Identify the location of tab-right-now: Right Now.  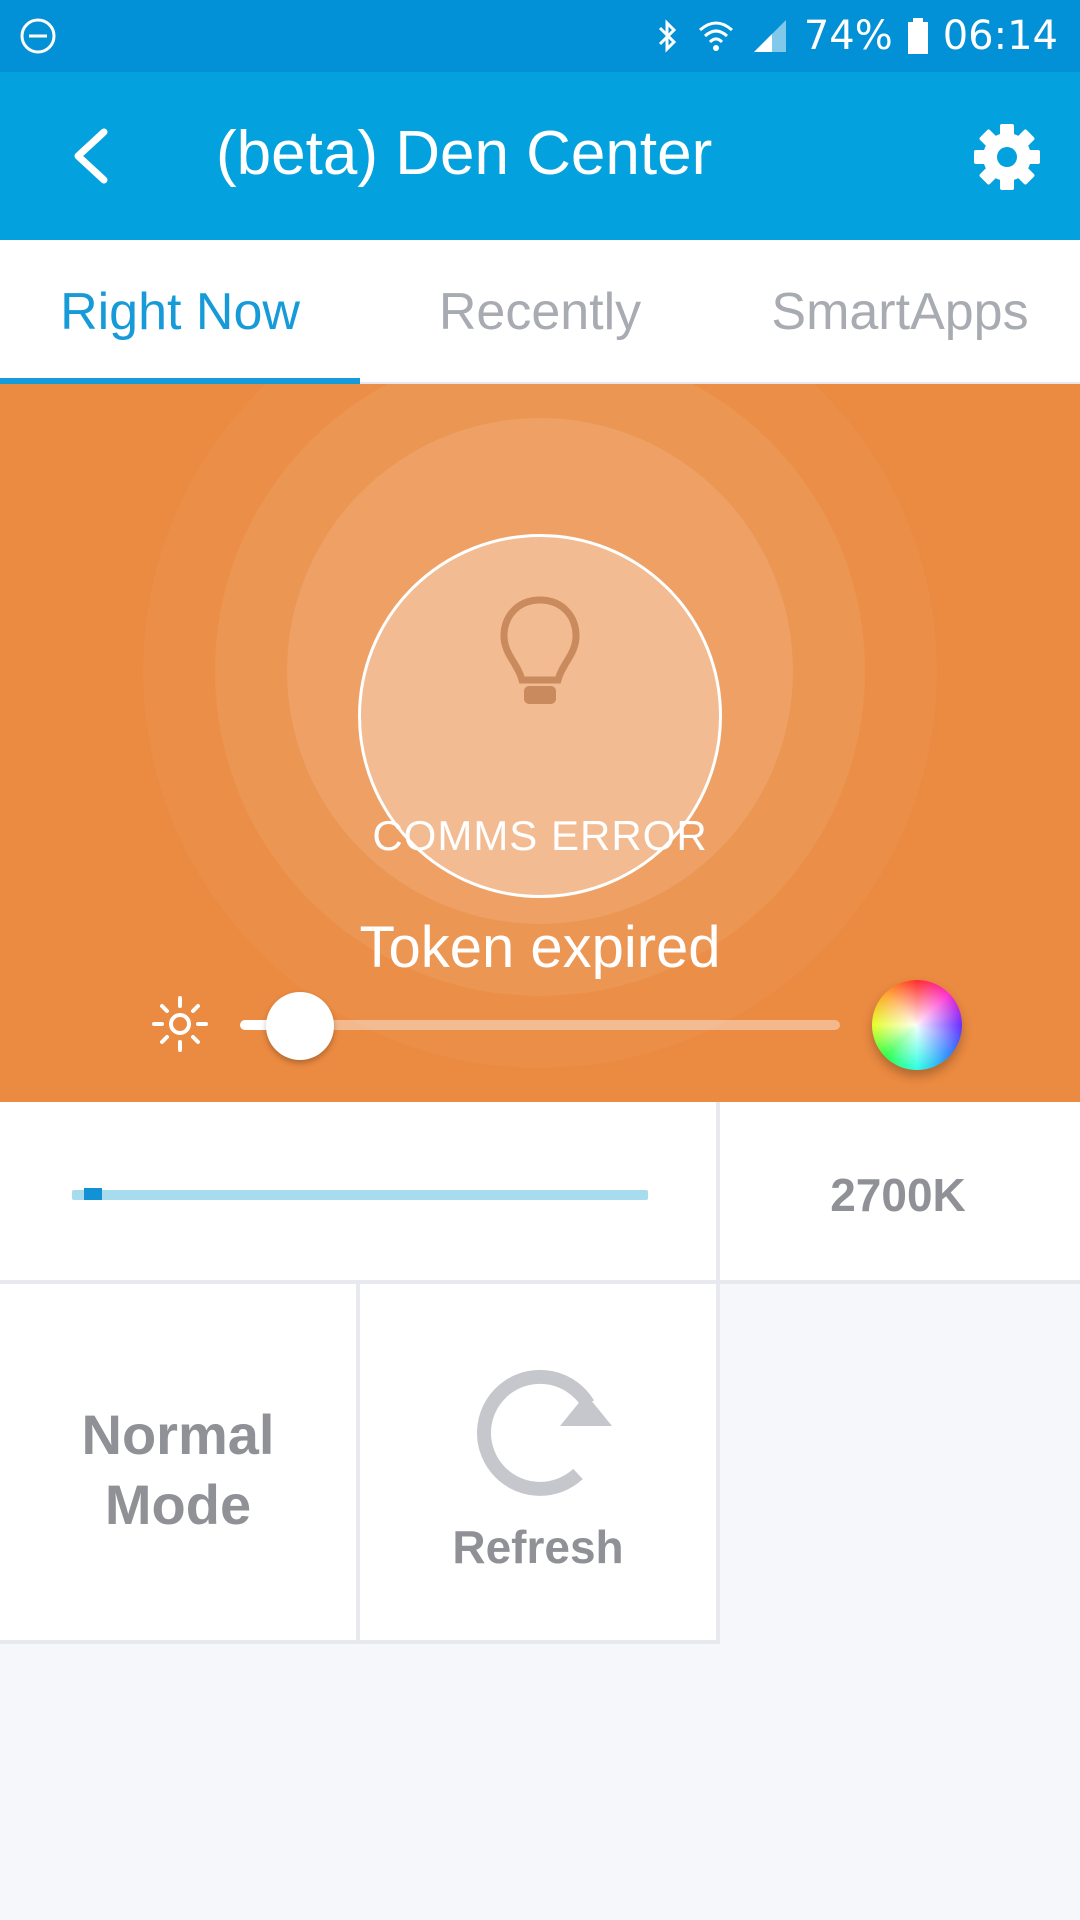
(180, 312).